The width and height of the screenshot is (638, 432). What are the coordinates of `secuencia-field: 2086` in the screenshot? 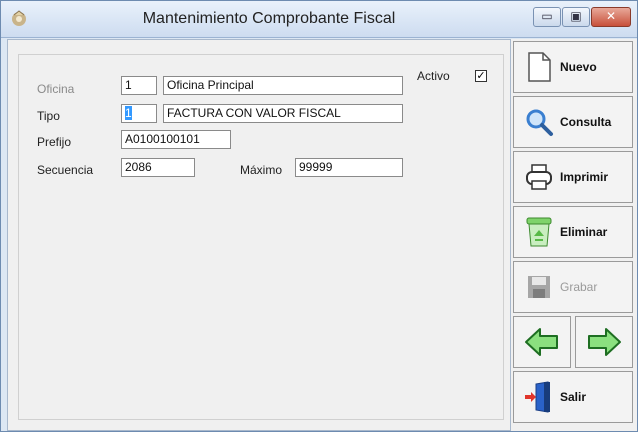 It's located at (158, 167).